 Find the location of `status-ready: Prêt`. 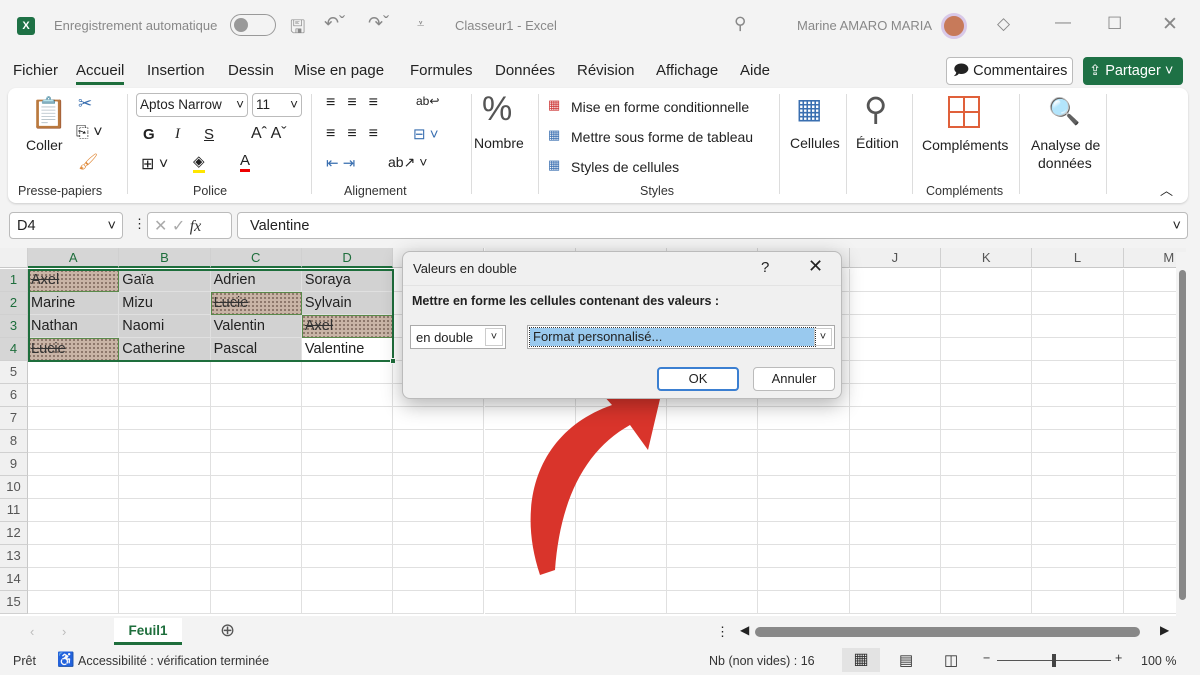

status-ready: Prêt is located at coordinates (24, 661).